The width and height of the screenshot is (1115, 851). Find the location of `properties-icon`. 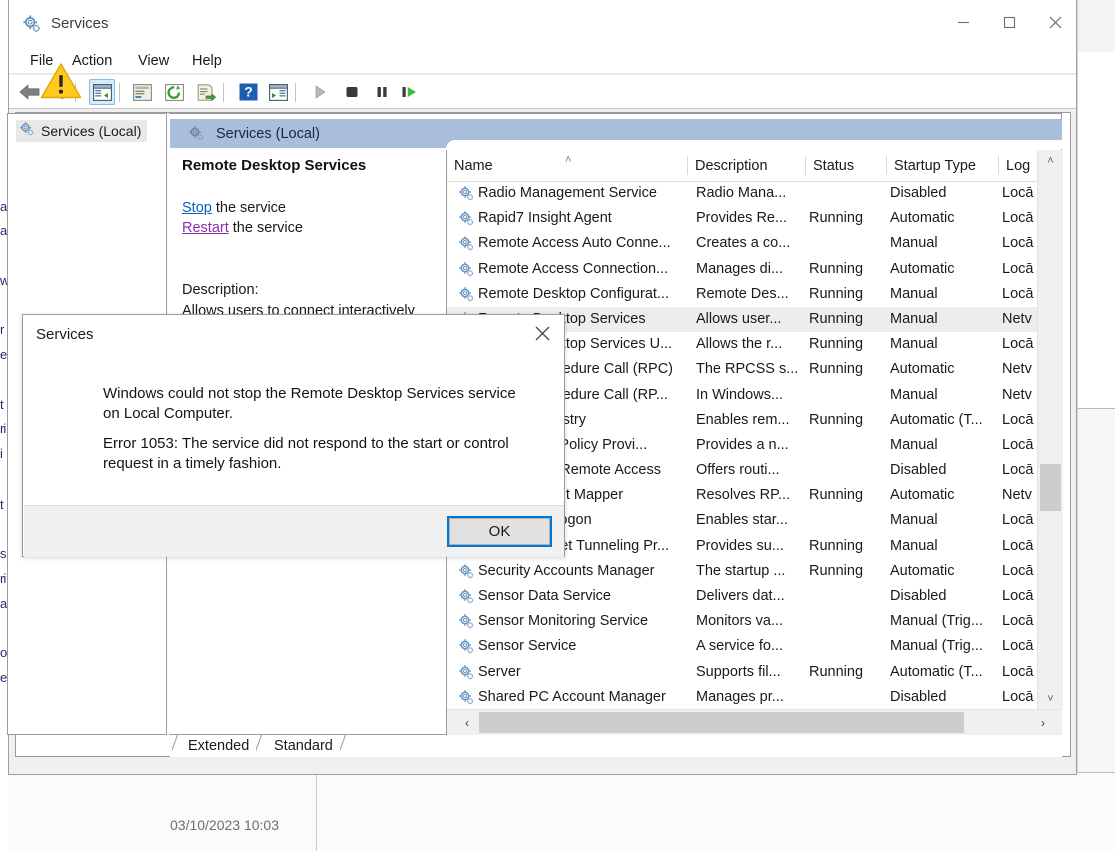

properties-icon is located at coordinates (142, 92).